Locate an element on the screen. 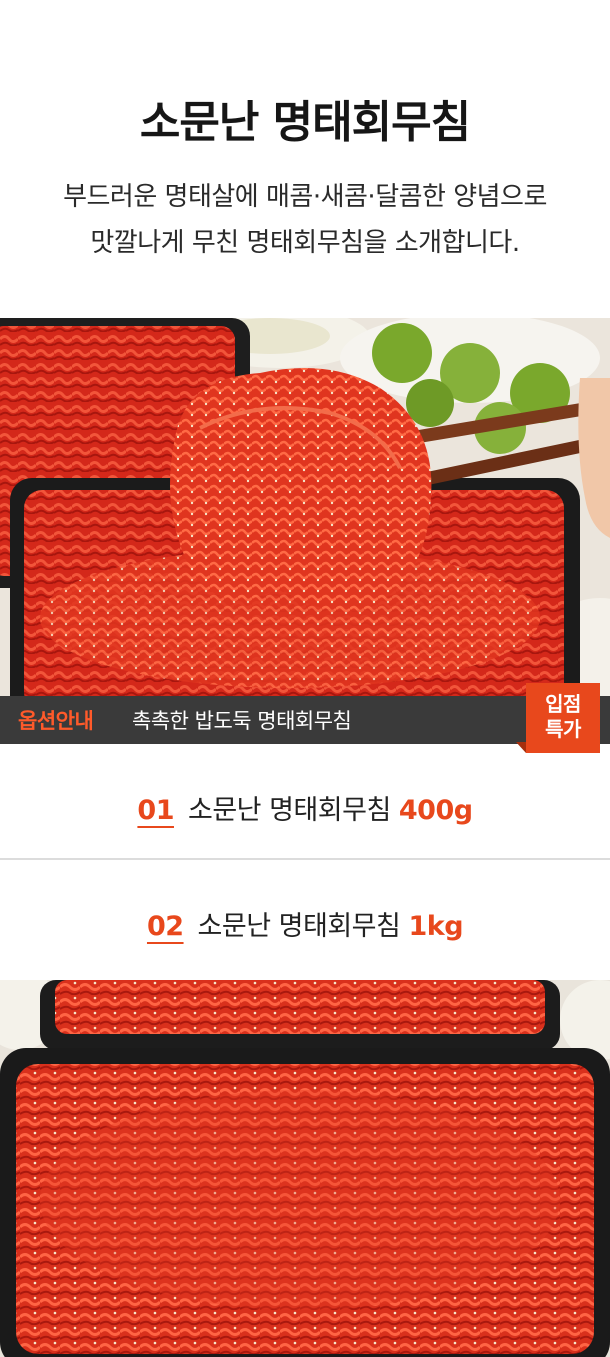 The height and width of the screenshot is (1357, 610). option-number: 01 is located at coordinates (155, 810).